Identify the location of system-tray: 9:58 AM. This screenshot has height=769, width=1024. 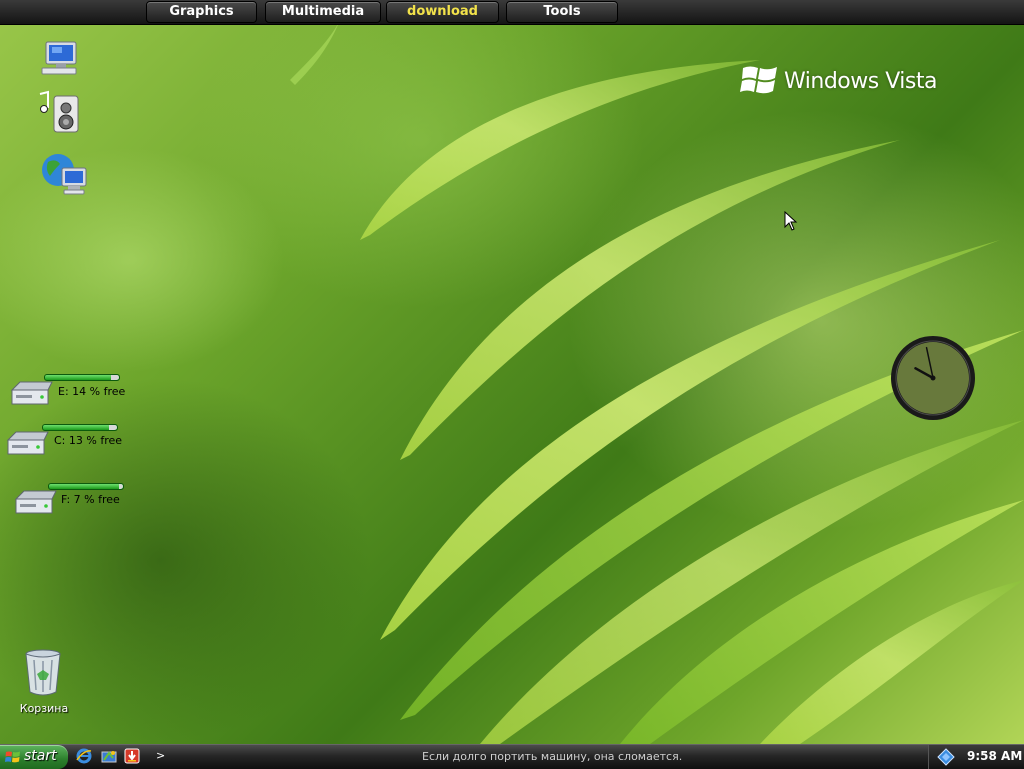
(976, 757).